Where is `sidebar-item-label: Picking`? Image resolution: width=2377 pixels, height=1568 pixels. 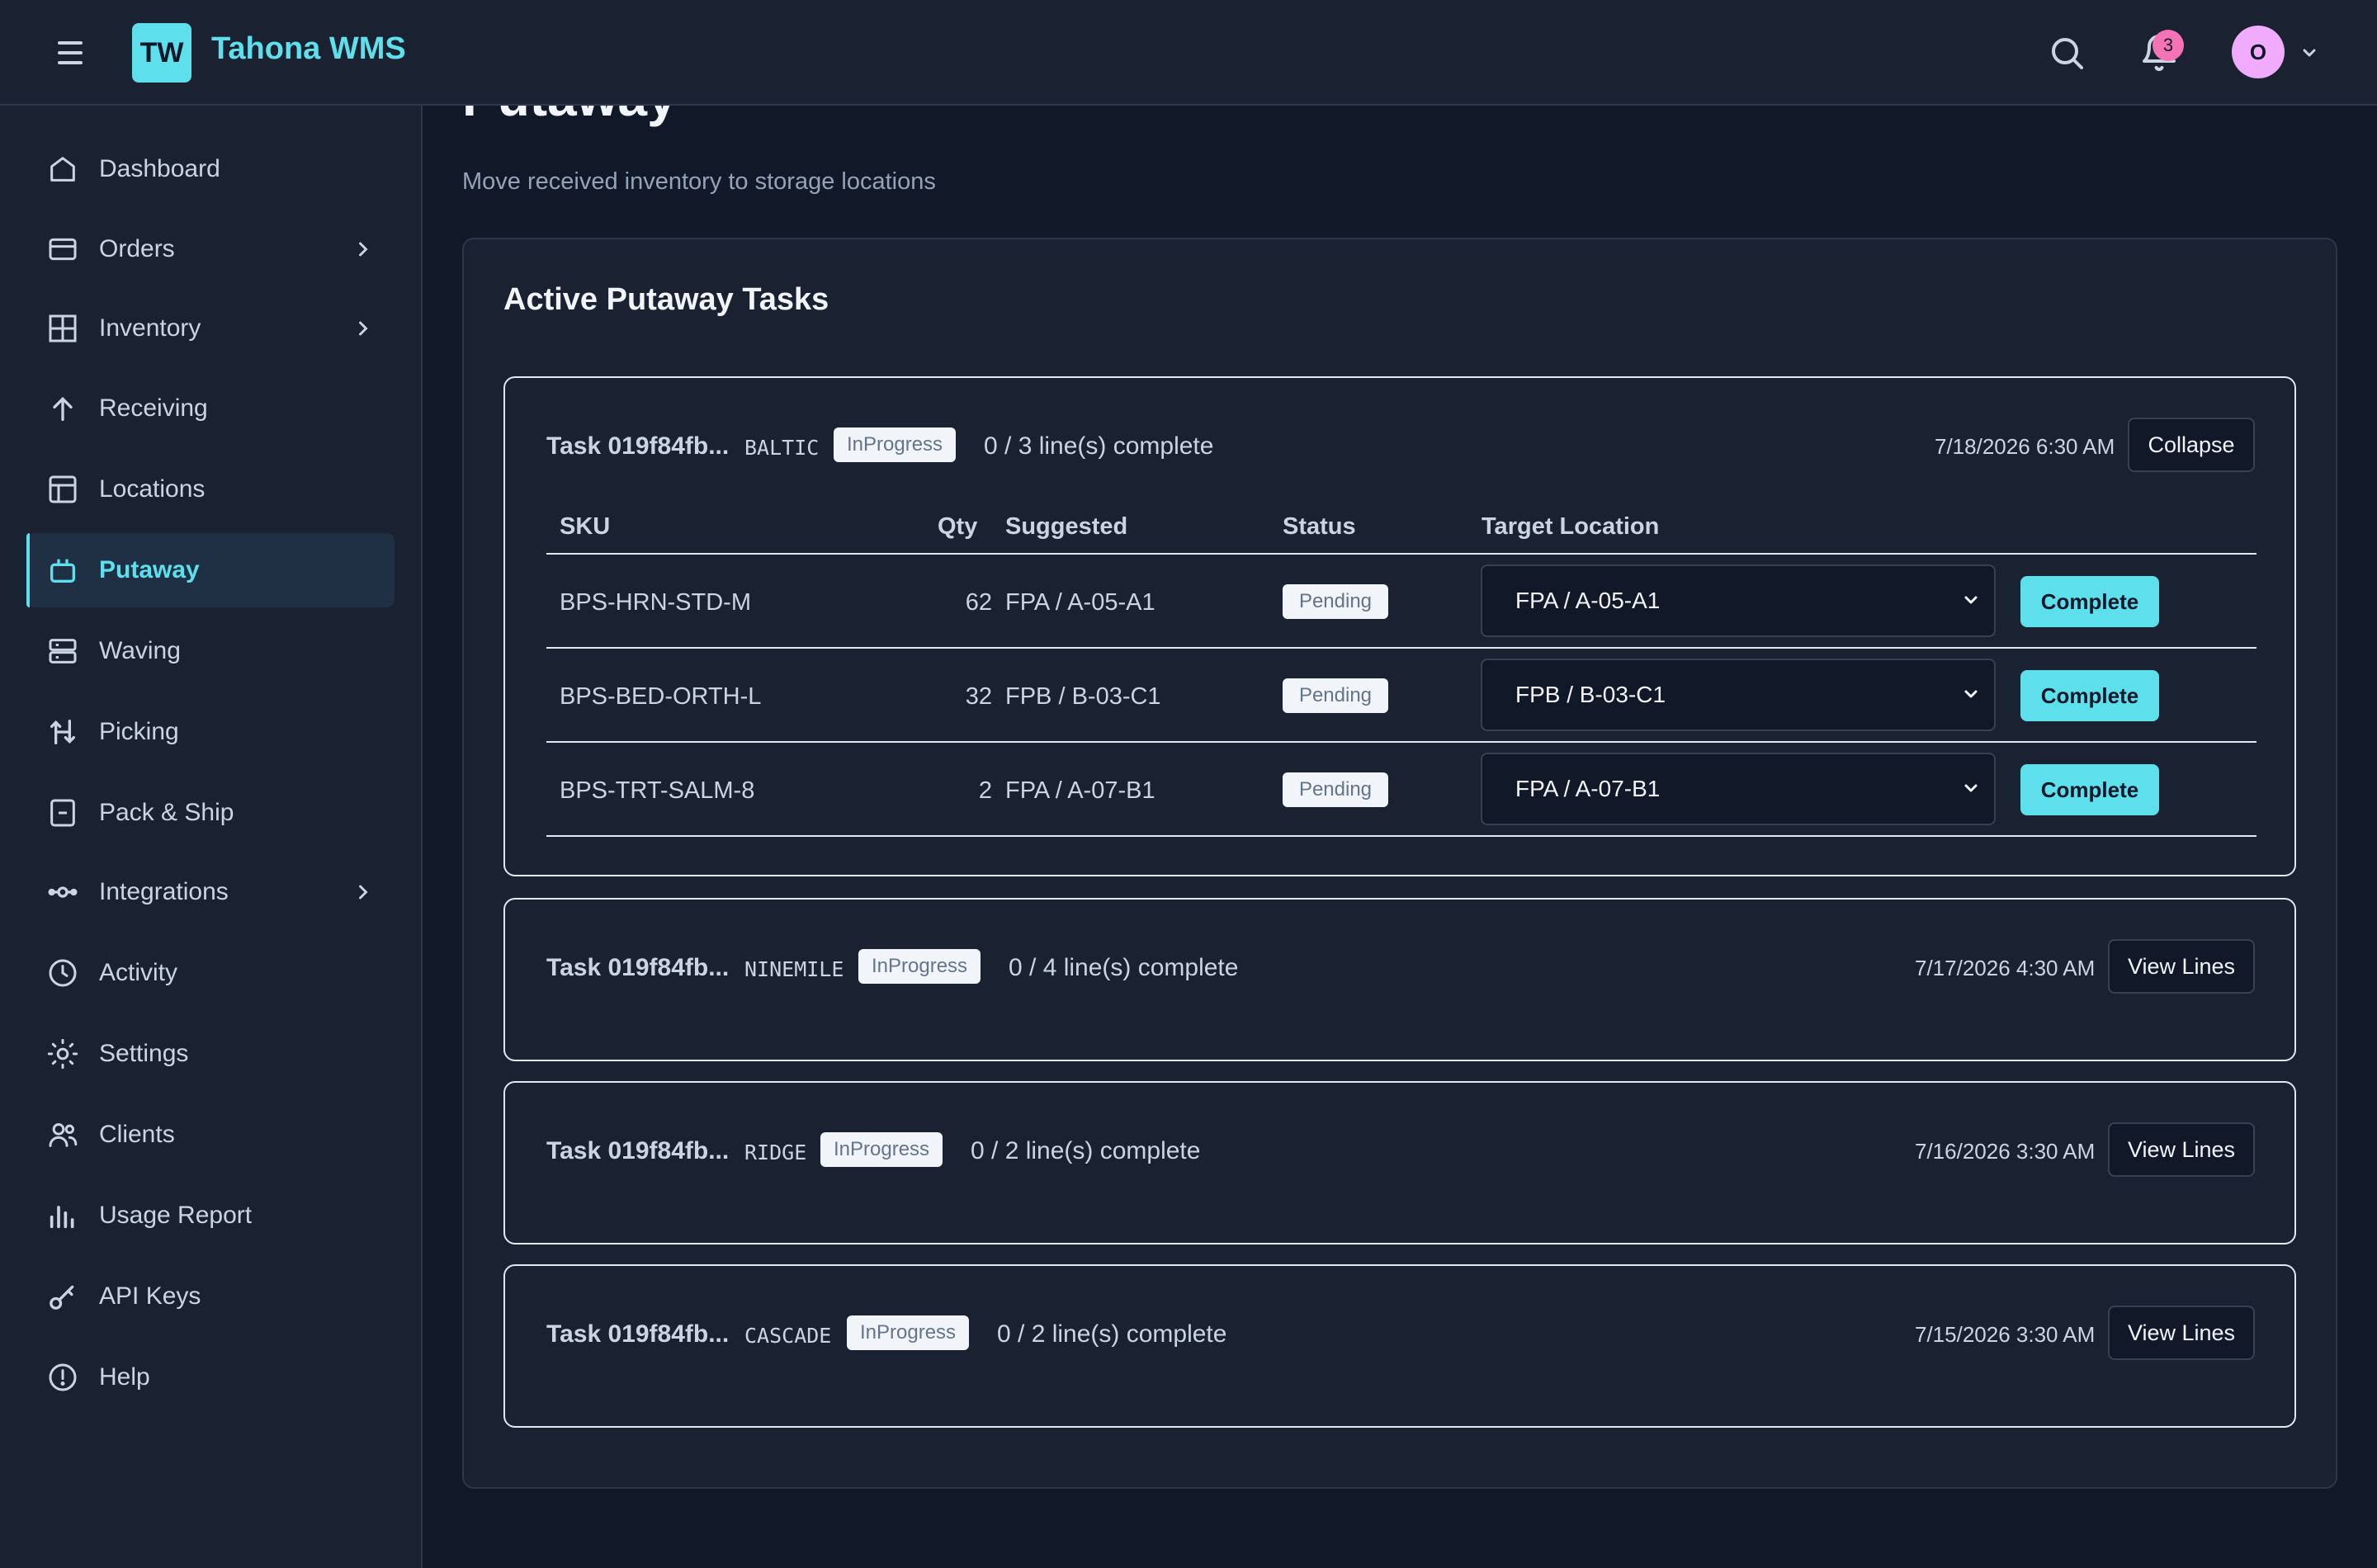
sidebar-item-label: Picking is located at coordinates (139, 731).